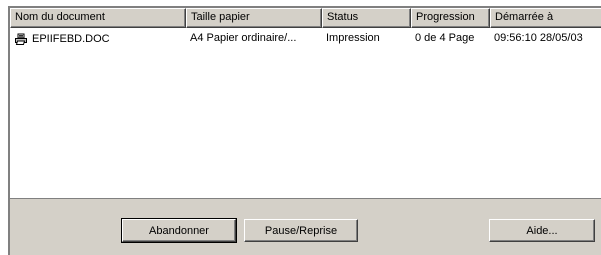 The height and width of the screenshot is (255, 601). What do you see at coordinates (71, 39) in the screenshot?
I see `document-name: EPIIFEBD.DOC` at bounding box center [71, 39].